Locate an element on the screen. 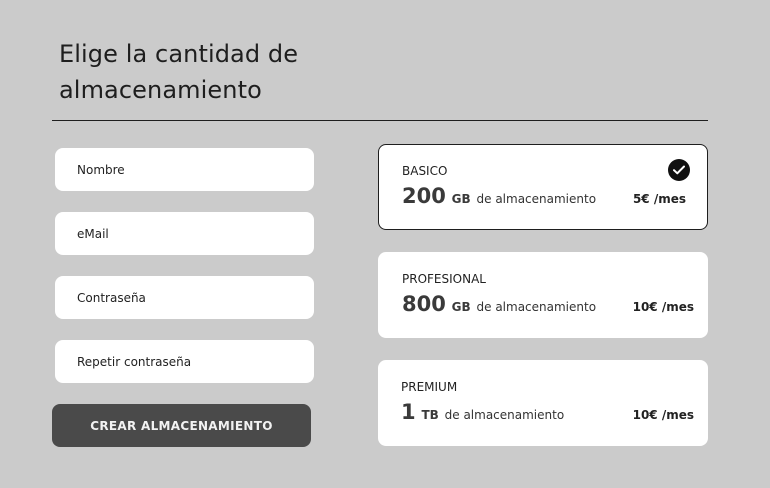 The width and height of the screenshot is (770, 488). plan-price: 5€ /mes is located at coordinates (659, 199).